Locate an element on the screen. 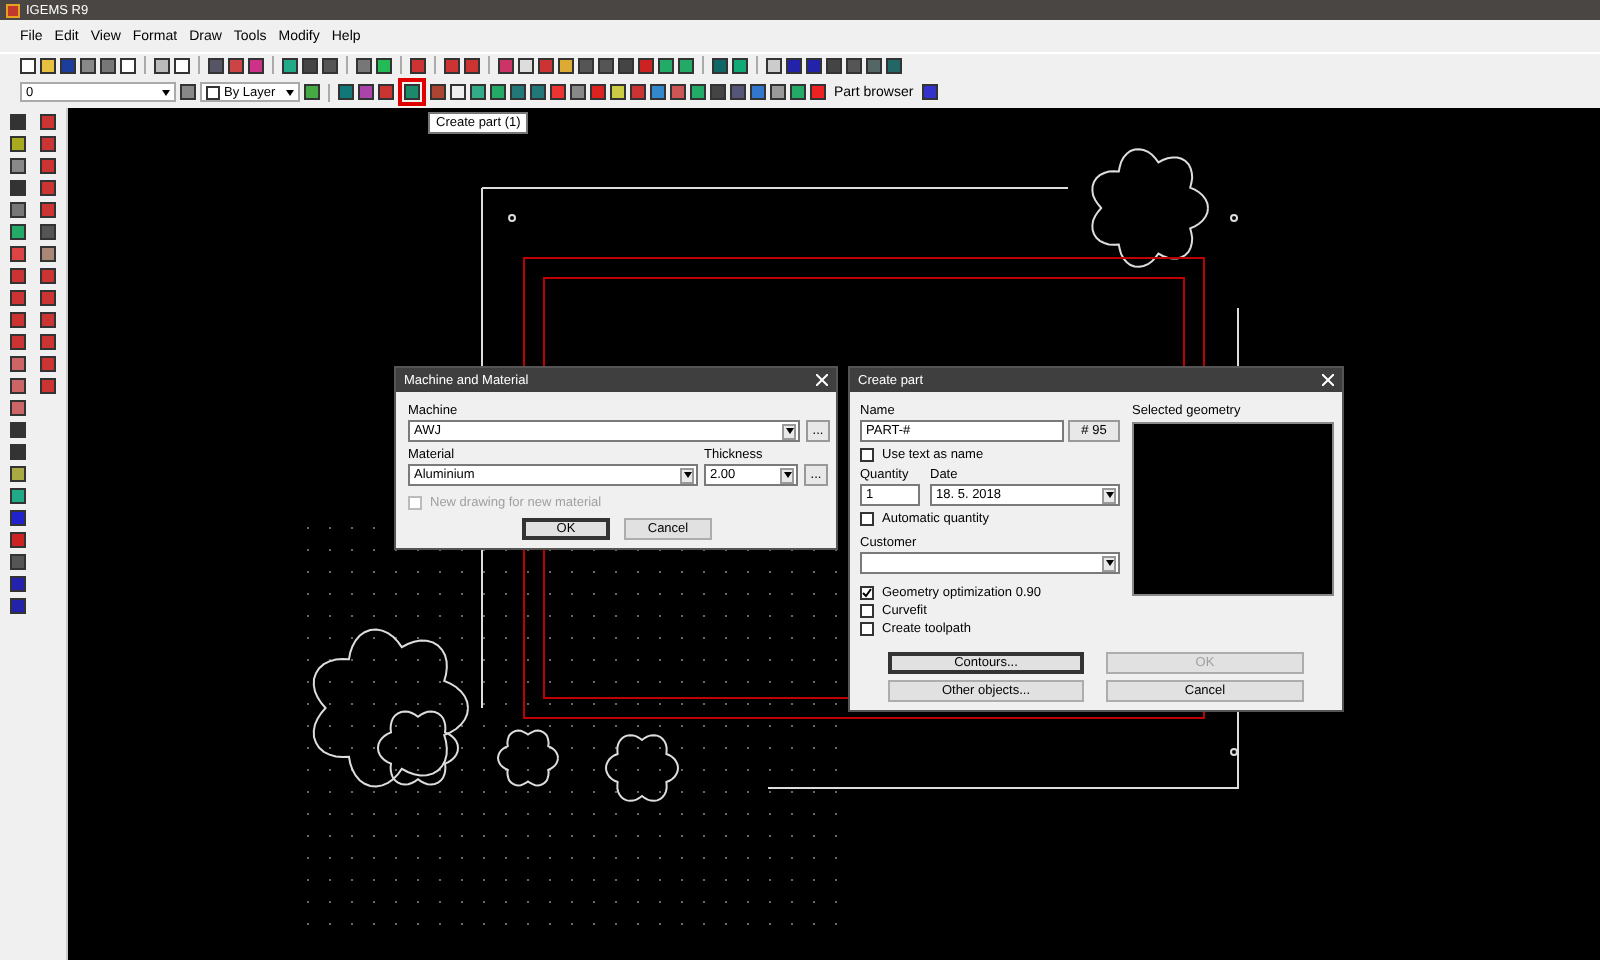 The height and width of the screenshot is (960, 1600). checkmark-icon is located at coordinates (867, 593).